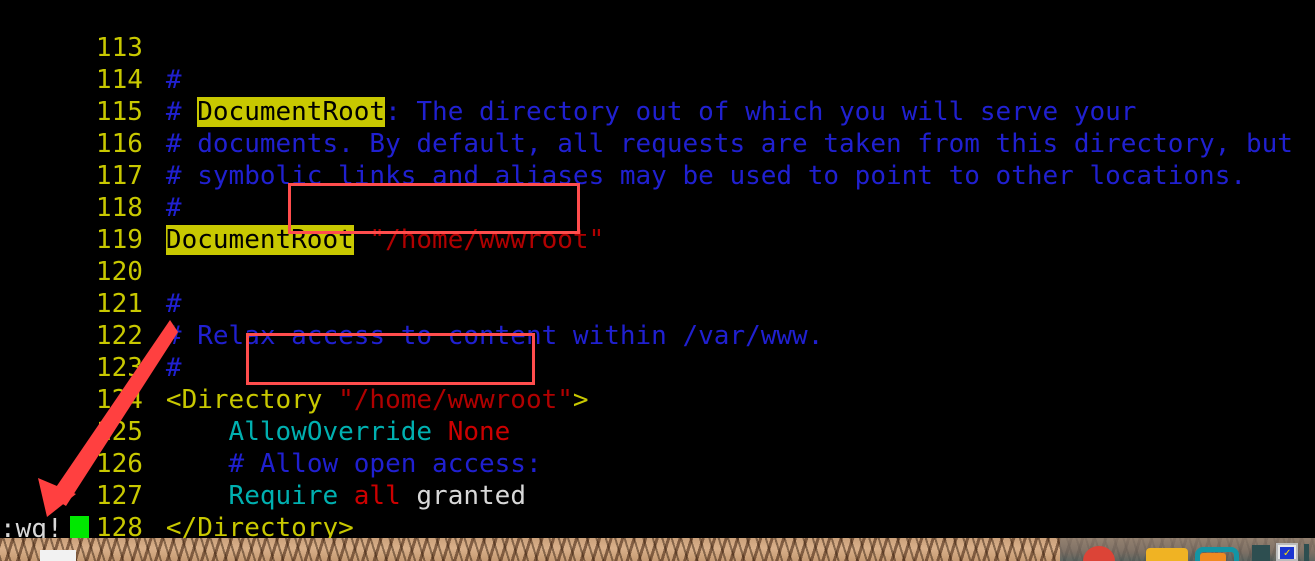 Image resolution: width=1315 pixels, height=561 pixels. What do you see at coordinates (91, 191) in the screenshot?
I see `code-line: 118 #` at bounding box center [91, 191].